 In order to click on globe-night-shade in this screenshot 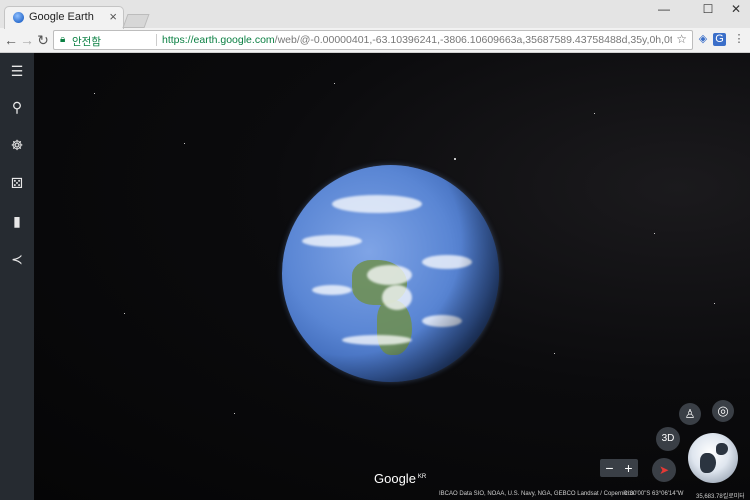, I will do `click(390, 273)`.